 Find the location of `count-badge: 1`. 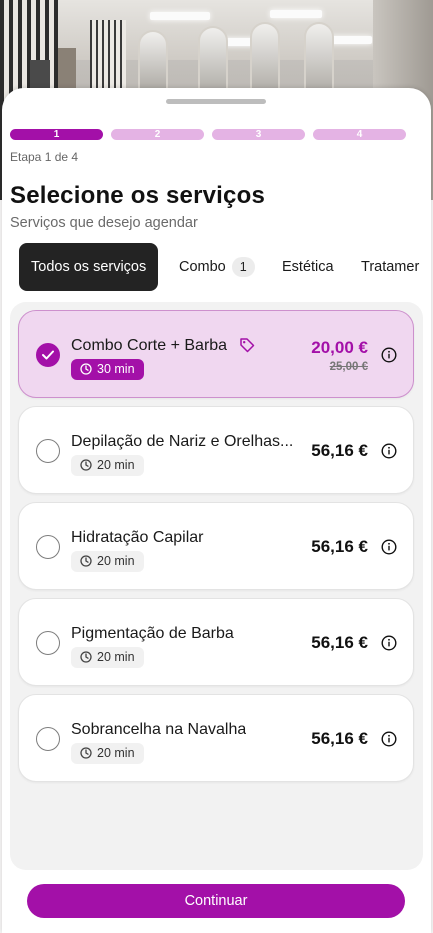

count-badge: 1 is located at coordinates (243, 267).